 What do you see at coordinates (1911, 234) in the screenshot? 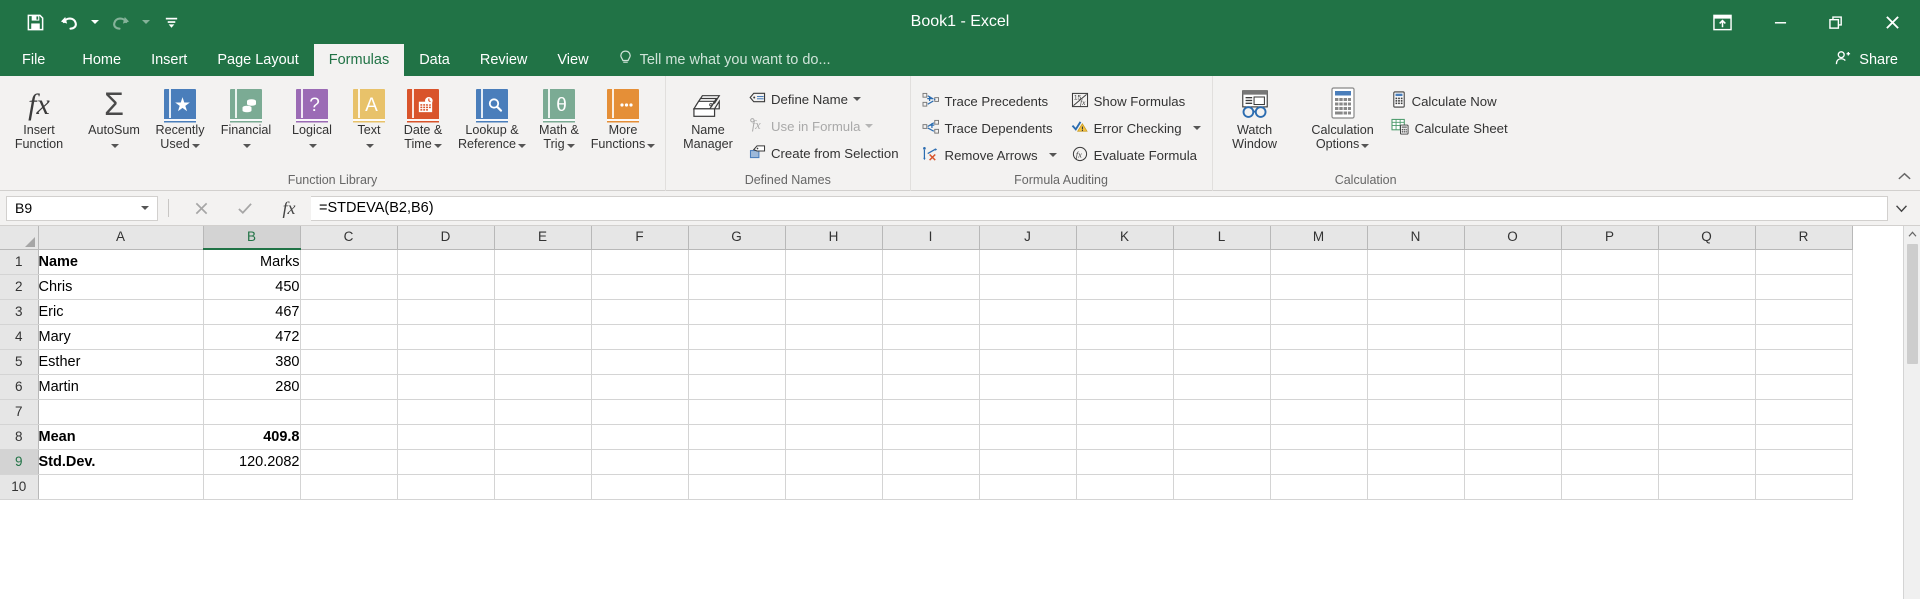
I see `scroll-up-button` at bounding box center [1911, 234].